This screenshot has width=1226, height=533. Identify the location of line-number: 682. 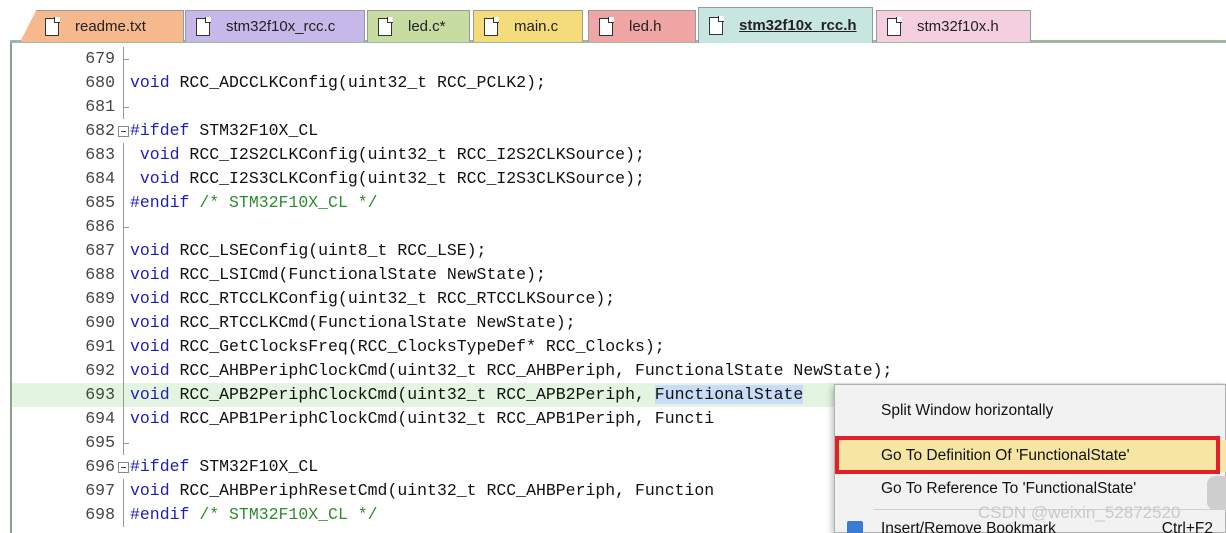
(100, 130).